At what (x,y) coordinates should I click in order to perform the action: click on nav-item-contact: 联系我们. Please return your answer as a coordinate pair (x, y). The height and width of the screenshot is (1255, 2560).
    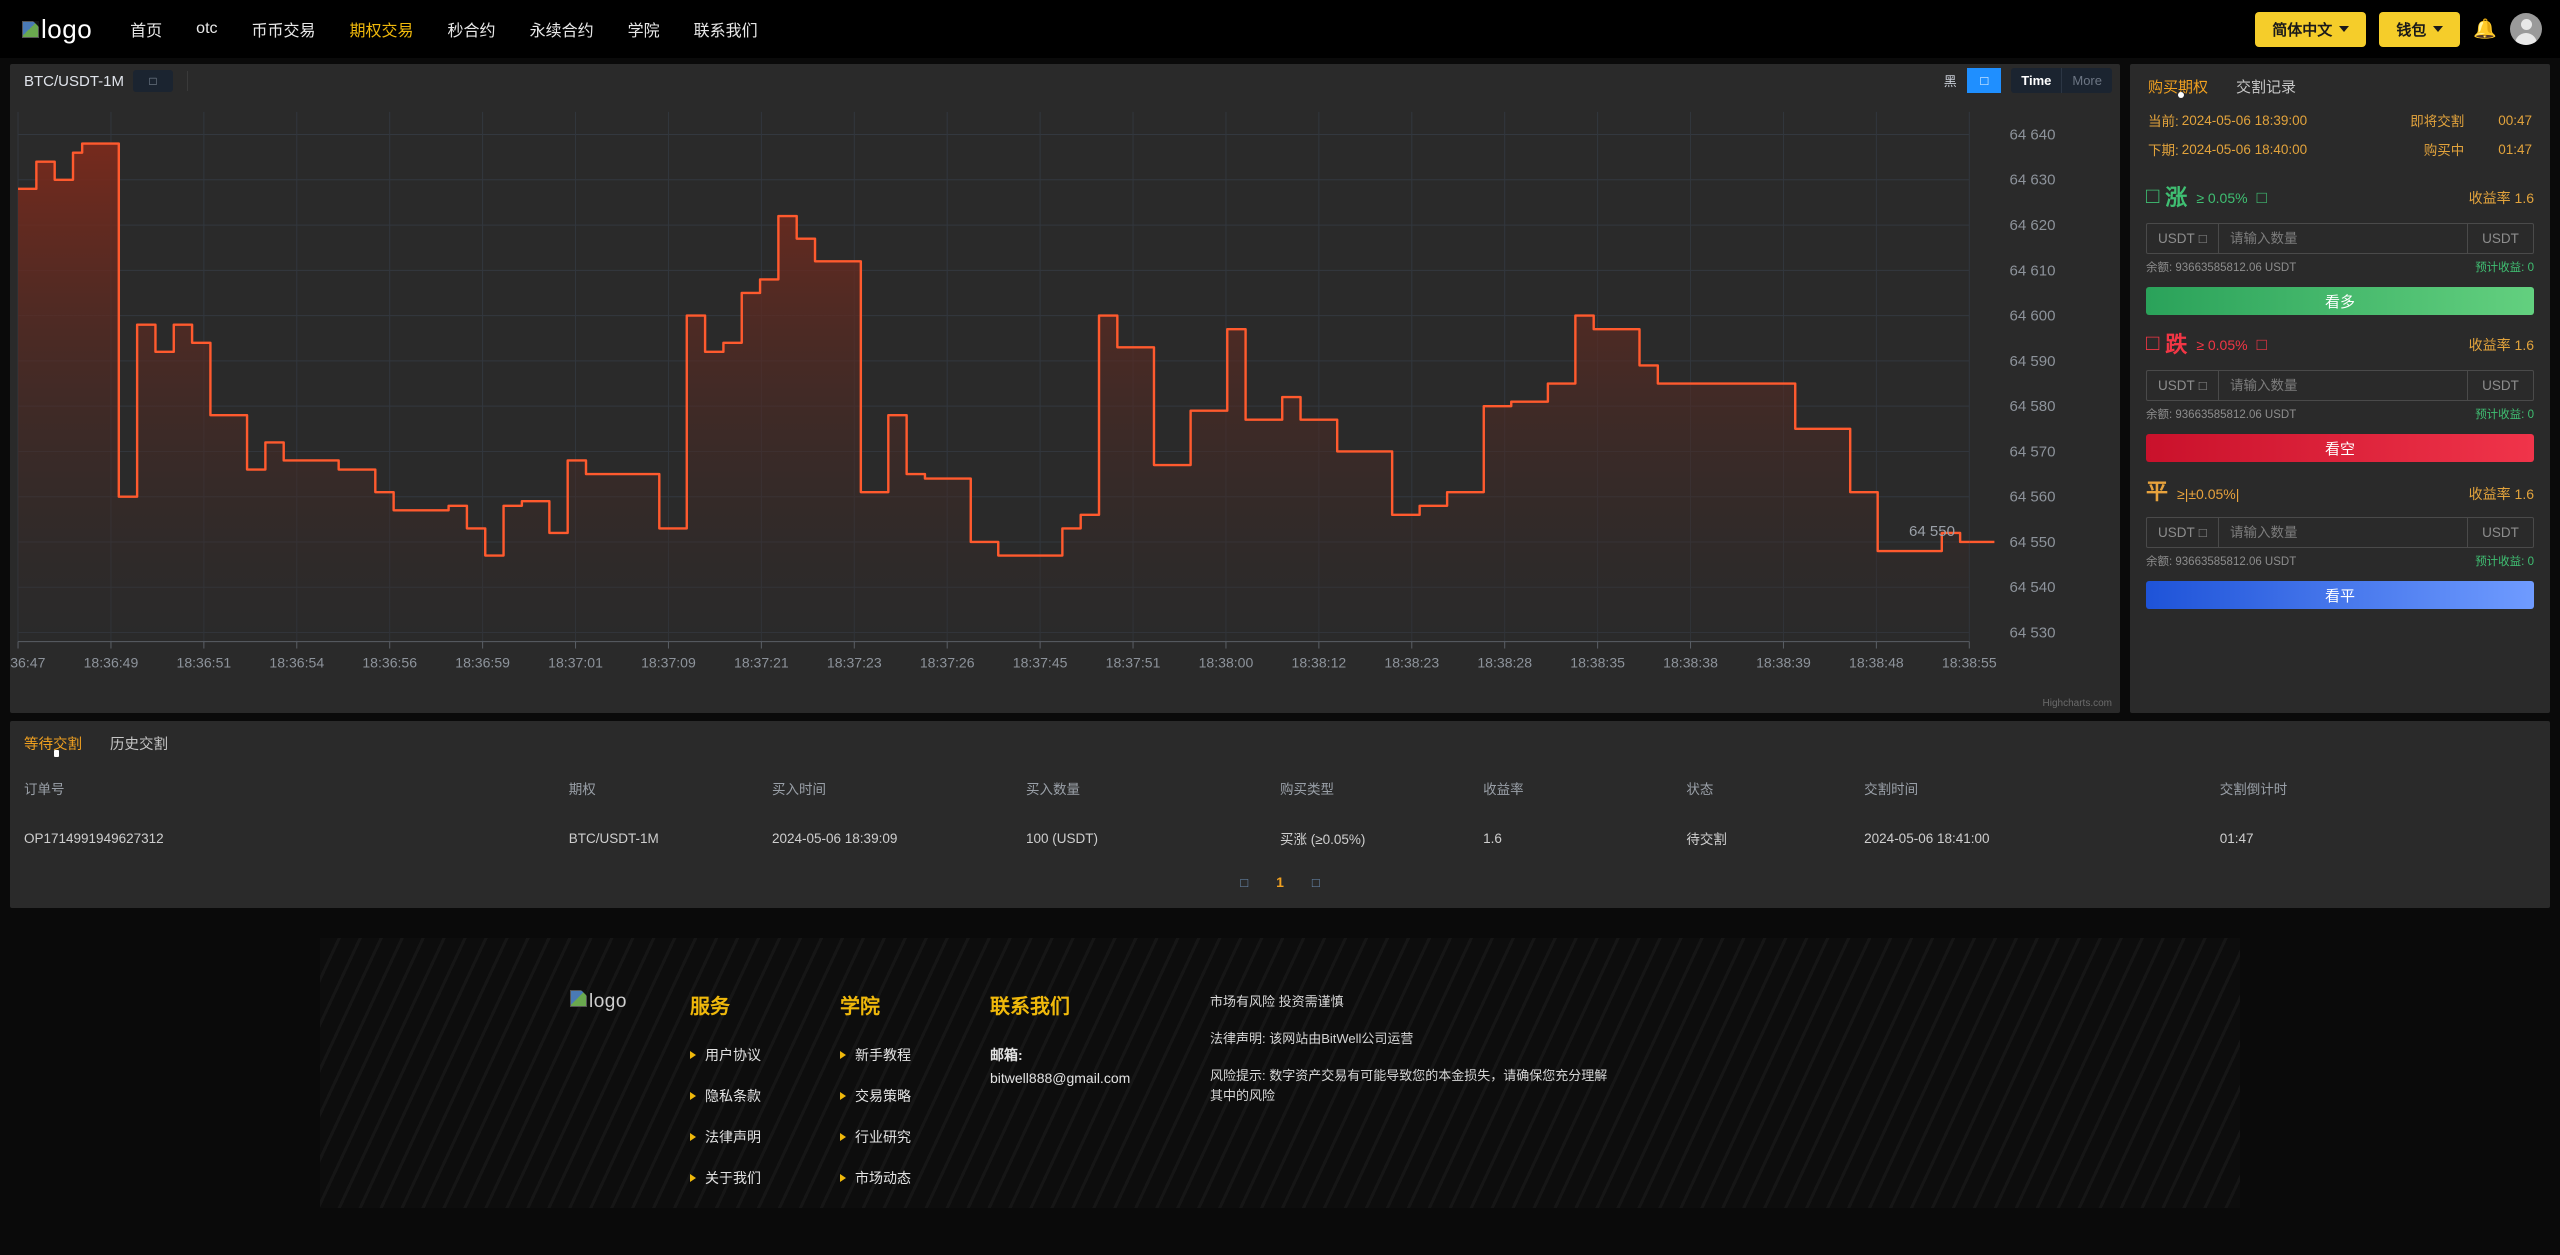
    Looking at the image, I should click on (726, 29).